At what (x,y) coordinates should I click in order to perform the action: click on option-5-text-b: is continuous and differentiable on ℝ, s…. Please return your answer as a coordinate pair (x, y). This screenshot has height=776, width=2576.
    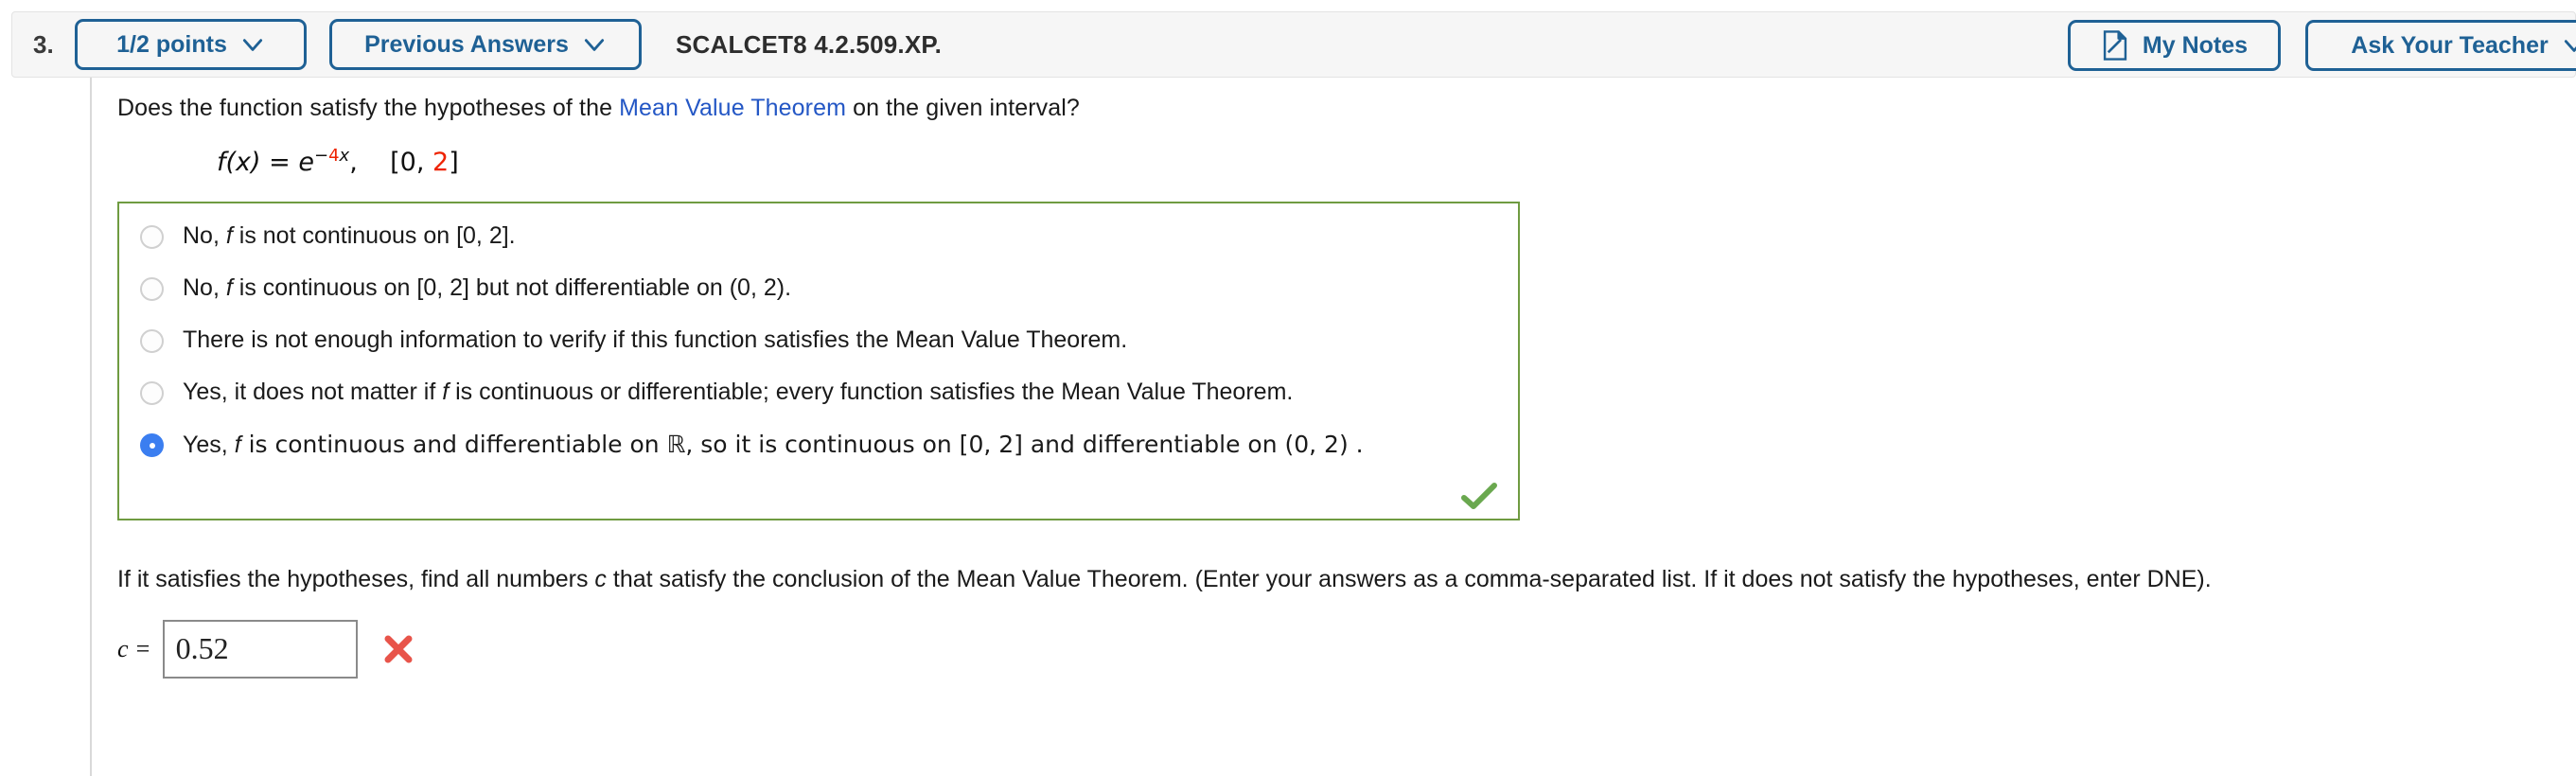
    Looking at the image, I should click on (802, 445).